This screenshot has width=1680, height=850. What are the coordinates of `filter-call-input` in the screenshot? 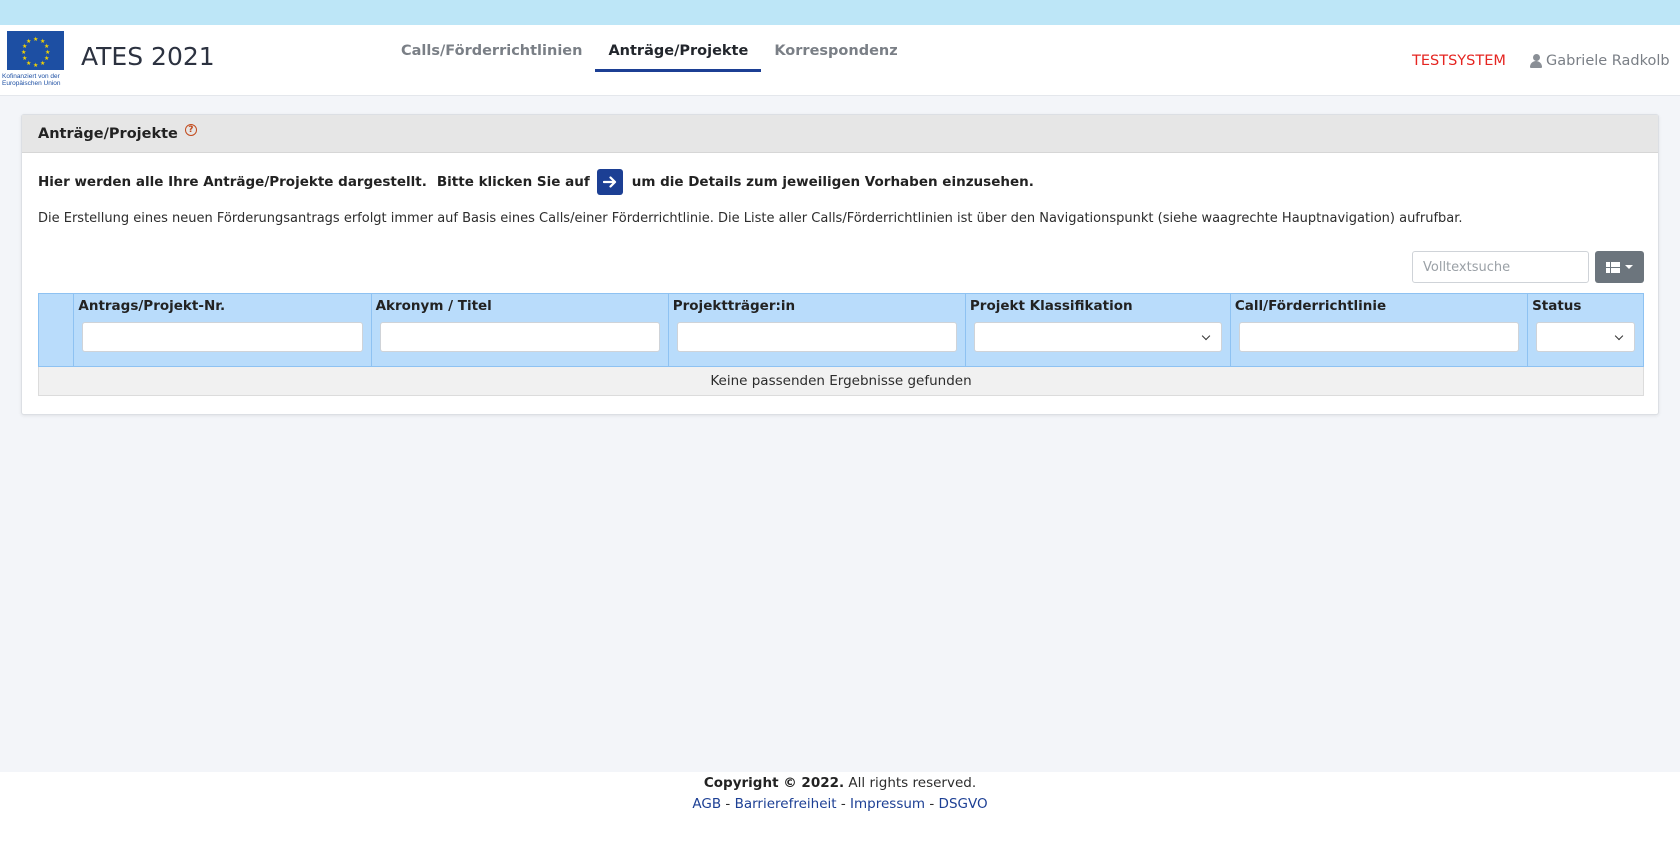 It's located at (1379, 337).